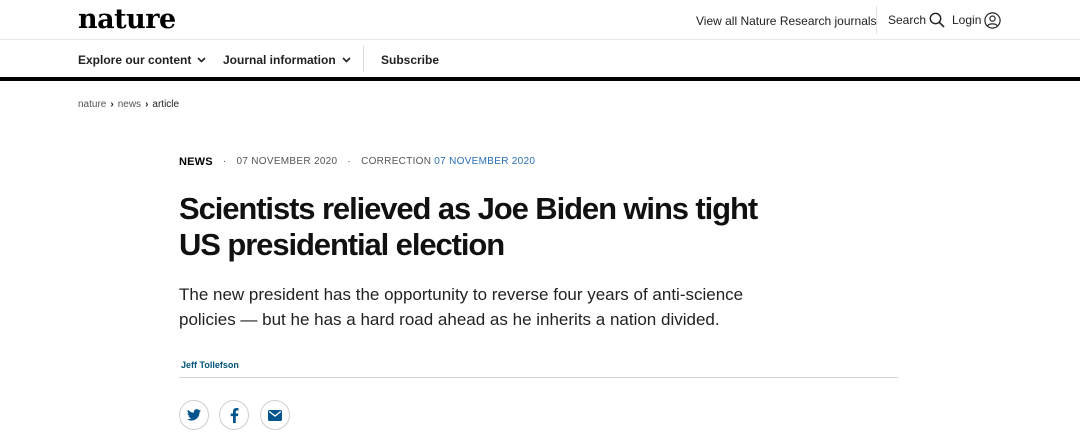 The image size is (1080, 447). I want to click on login-label: Login, so click(967, 20).